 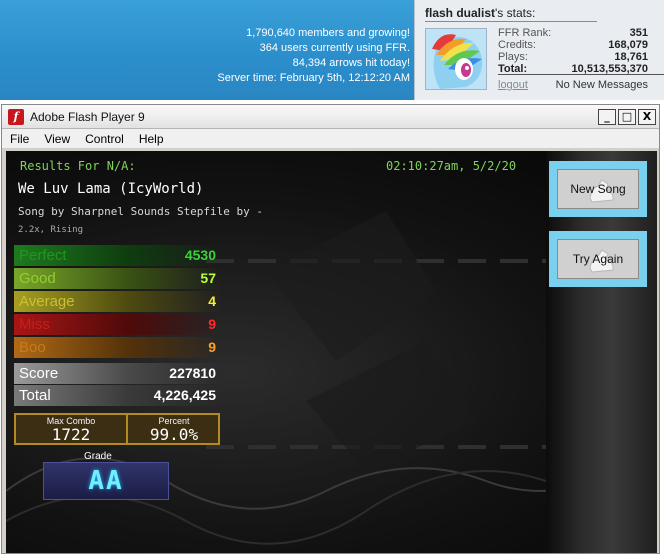 I want to click on max-combo-value: 1722, so click(x=71, y=434).